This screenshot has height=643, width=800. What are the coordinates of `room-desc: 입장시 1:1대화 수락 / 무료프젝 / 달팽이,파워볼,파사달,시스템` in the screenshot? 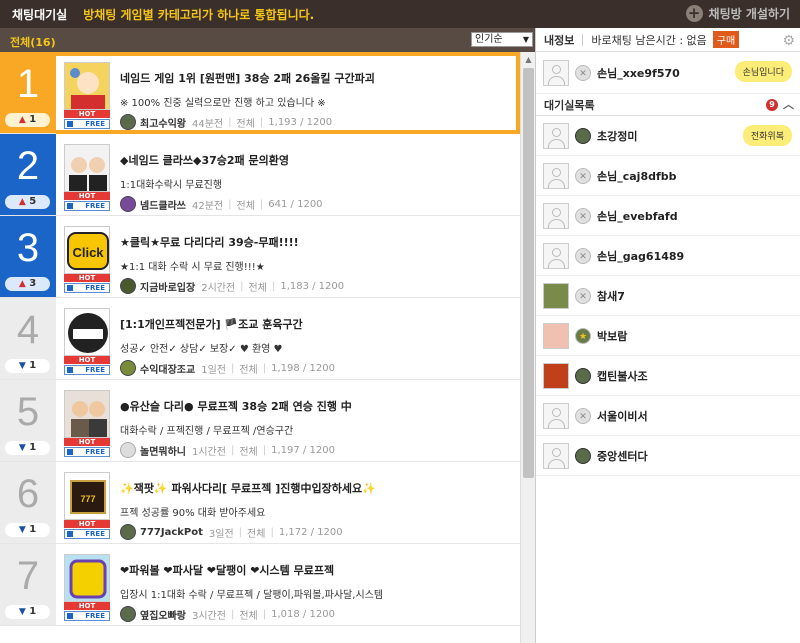 It's located at (252, 595).